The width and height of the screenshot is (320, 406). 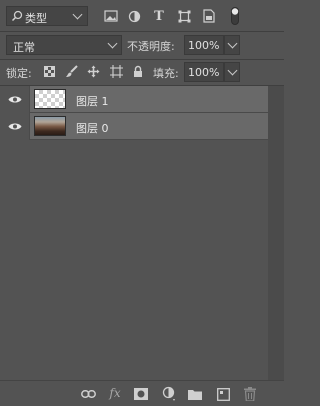 I want to click on opacity-input: 100%, so click(x=204, y=45).